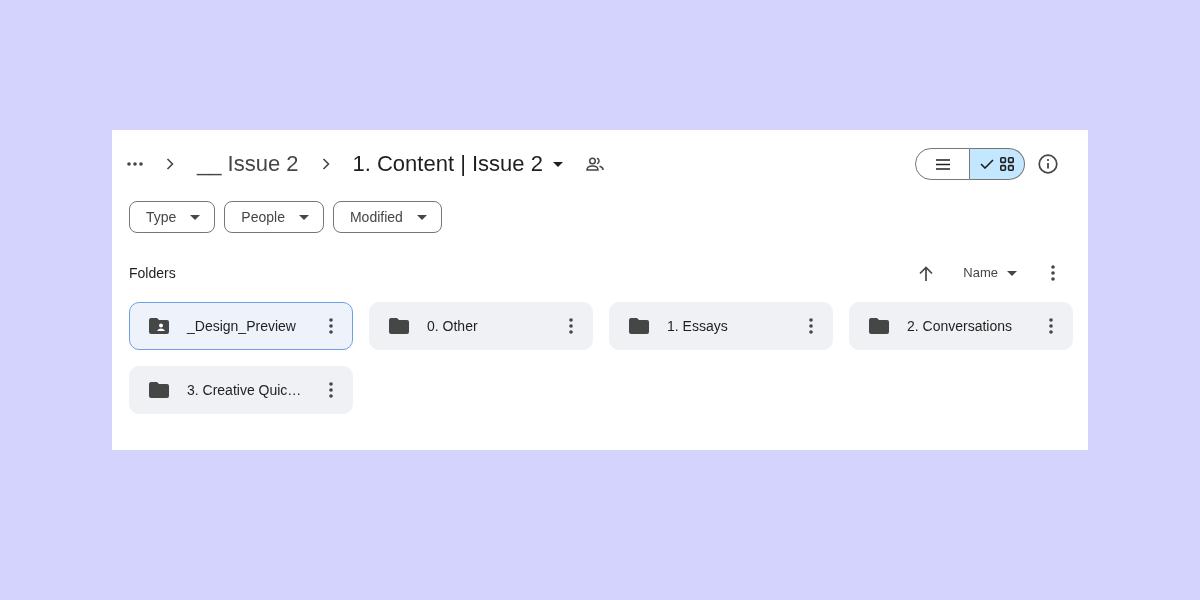 This screenshot has width=1200, height=600. What do you see at coordinates (248, 164) in the screenshot?
I see `breadcrumb-link: __ Issue 2` at bounding box center [248, 164].